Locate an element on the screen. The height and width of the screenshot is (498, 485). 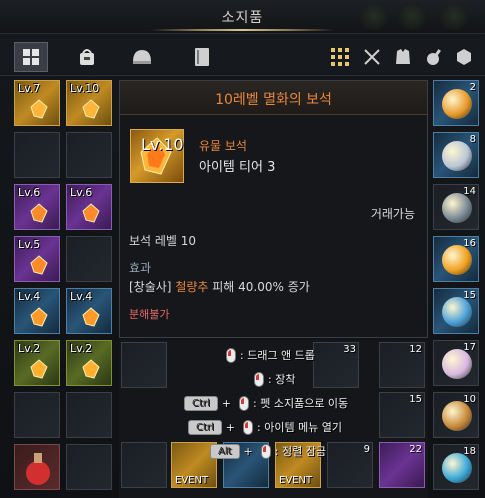
item-count: 17 is located at coordinates (469, 347).